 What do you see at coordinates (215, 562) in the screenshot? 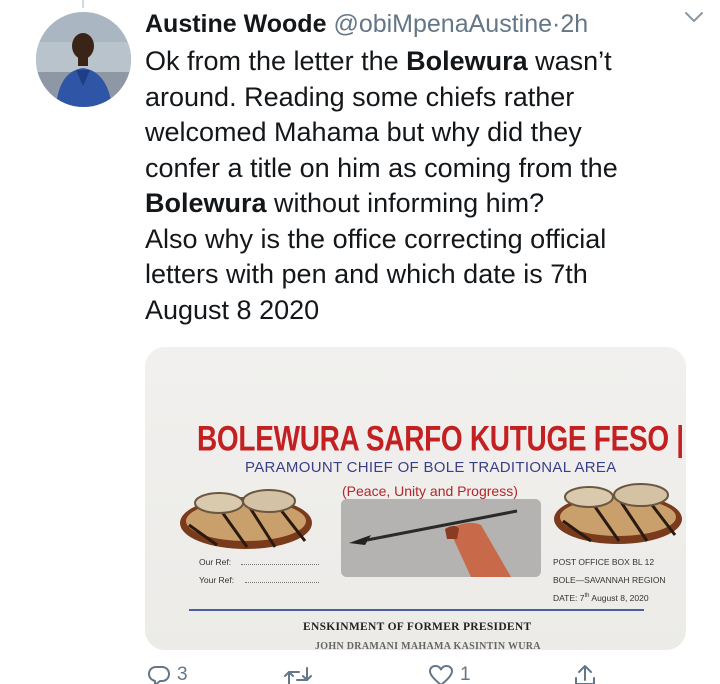
I see `our-ref-label: Our Ref:` at bounding box center [215, 562].